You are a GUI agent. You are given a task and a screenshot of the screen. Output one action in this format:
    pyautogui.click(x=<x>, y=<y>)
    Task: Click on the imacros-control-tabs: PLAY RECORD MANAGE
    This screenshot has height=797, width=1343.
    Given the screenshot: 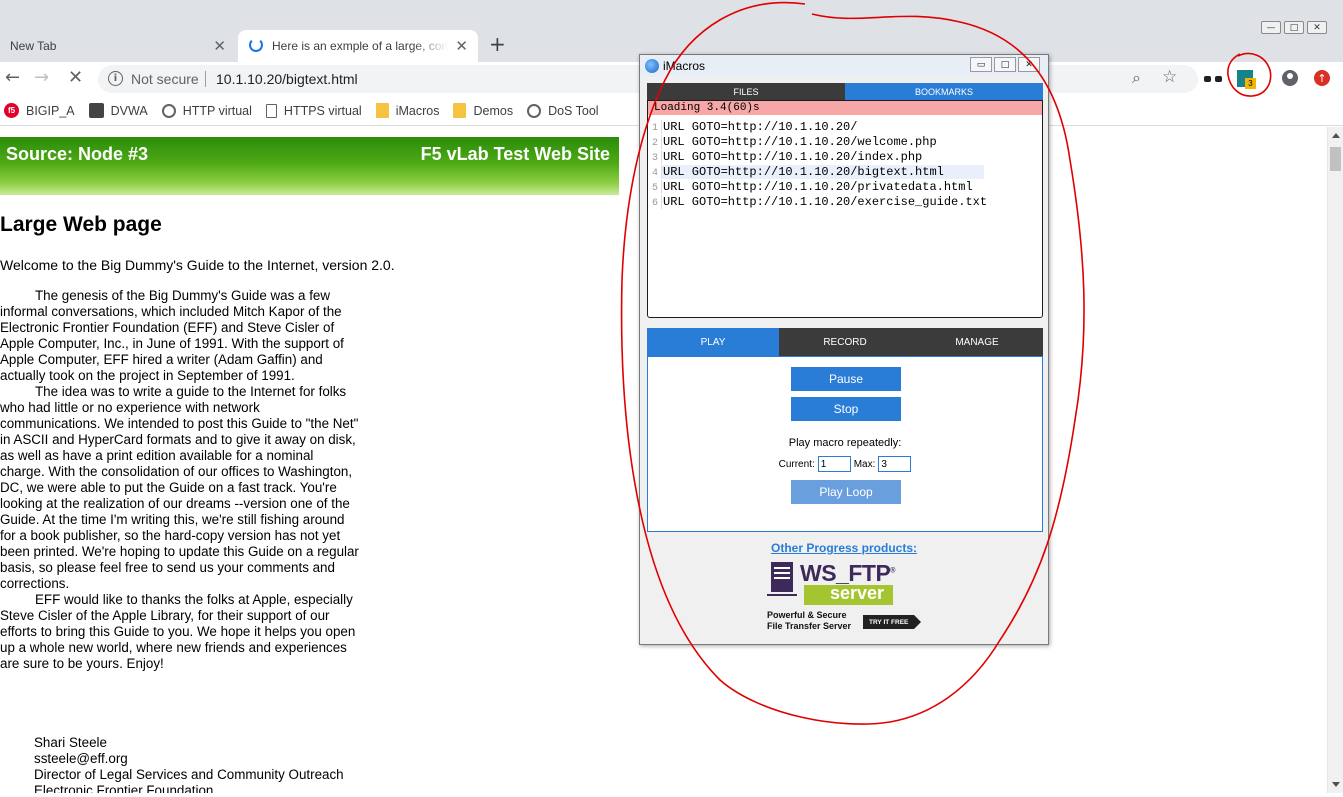 What is the action you would take?
    pyautogui.click(x=845, y=342)
    